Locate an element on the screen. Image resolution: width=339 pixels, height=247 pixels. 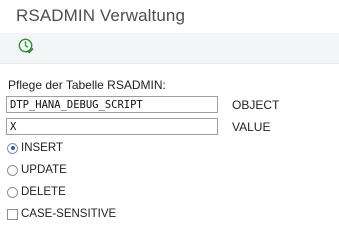
window-title: RSADMIN Verwaltung is located at coordinates (101, 15).